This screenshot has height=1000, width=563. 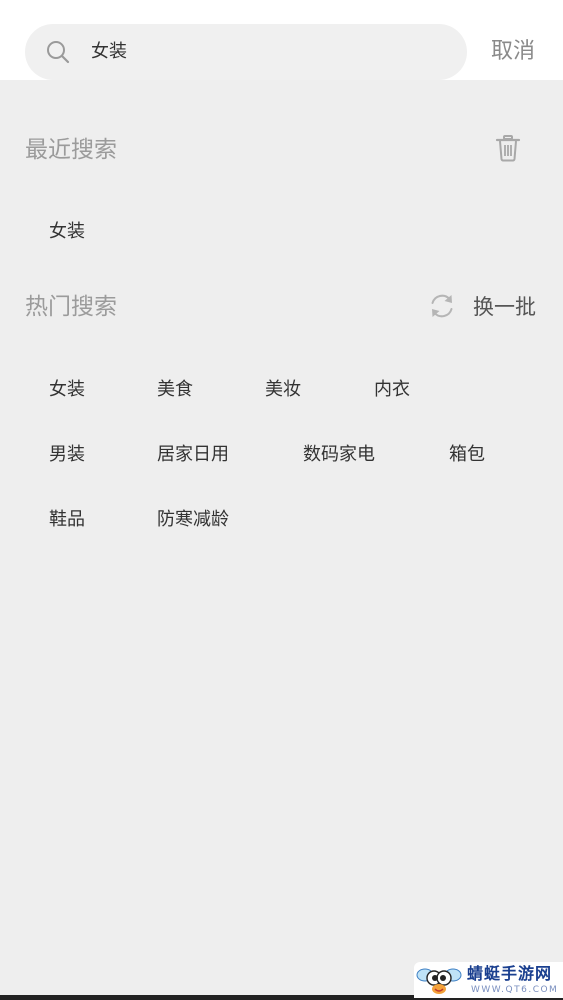 I want to click on search-icon, so click(x=58, y=52).